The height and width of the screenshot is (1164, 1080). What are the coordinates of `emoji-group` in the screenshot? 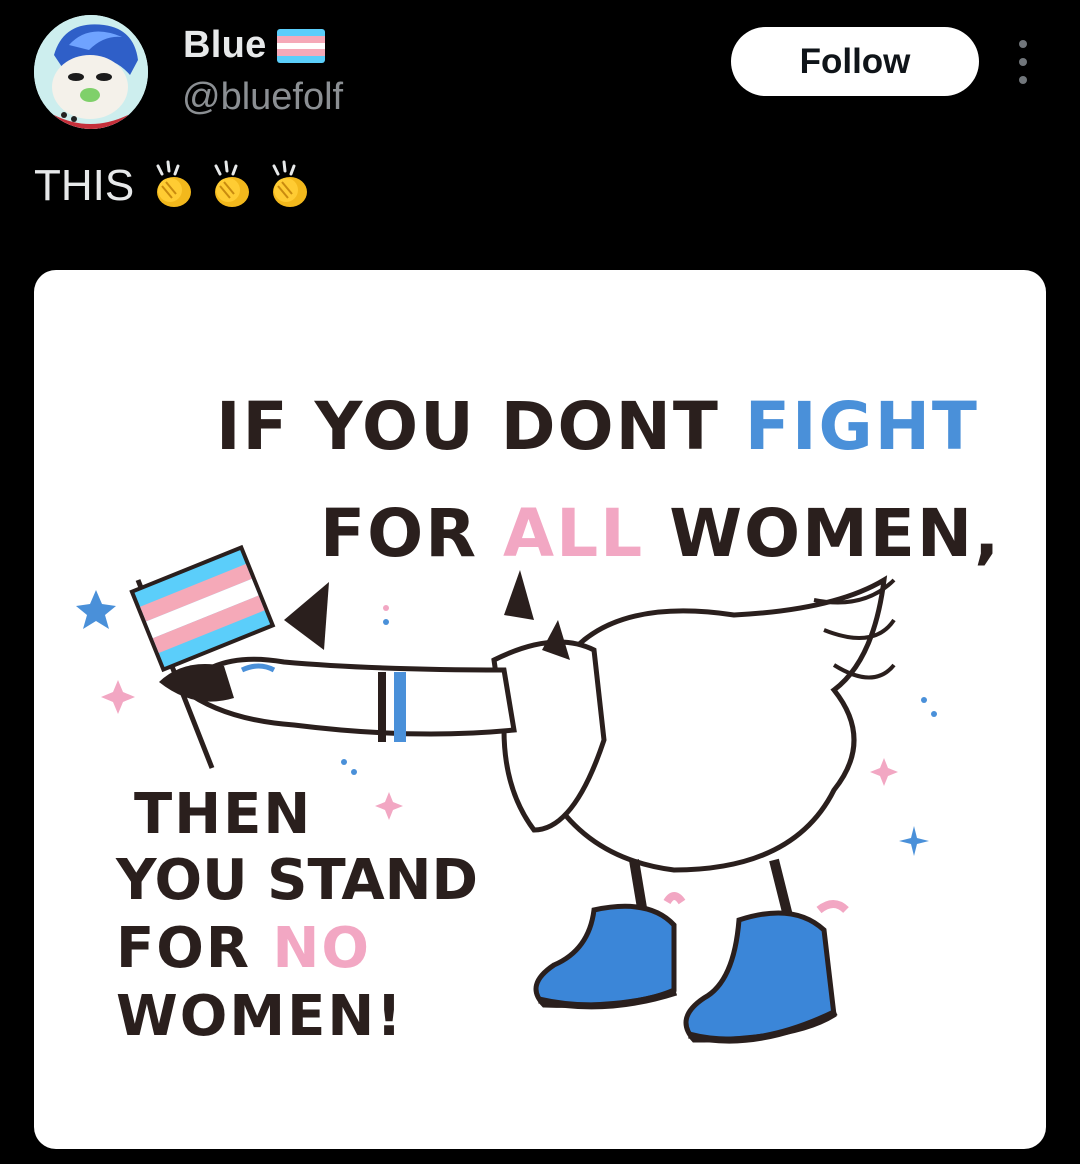 It's located at (232, 186).